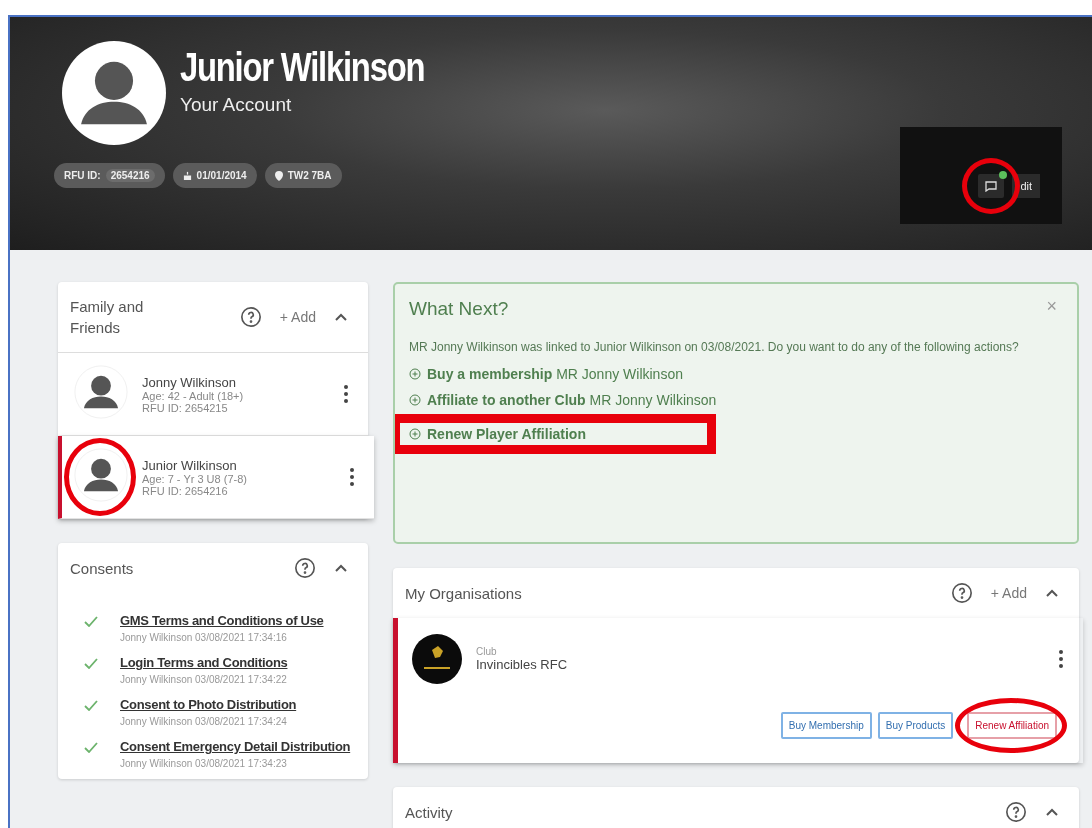 Image resolution: width=1092 pixels, height=828 pixels. Describe the element at coordinates (464, 593) in the screenshot. I see `card-title: My Organisations` at that location.